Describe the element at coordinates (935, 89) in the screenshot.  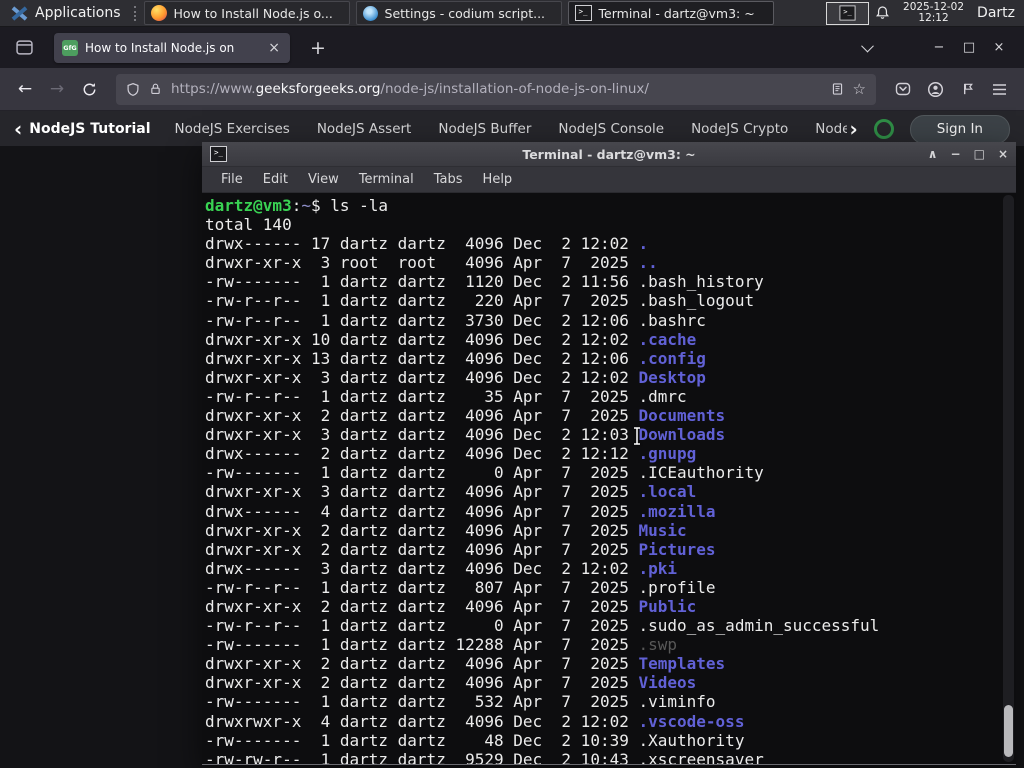
I see `account-icon` at that location.